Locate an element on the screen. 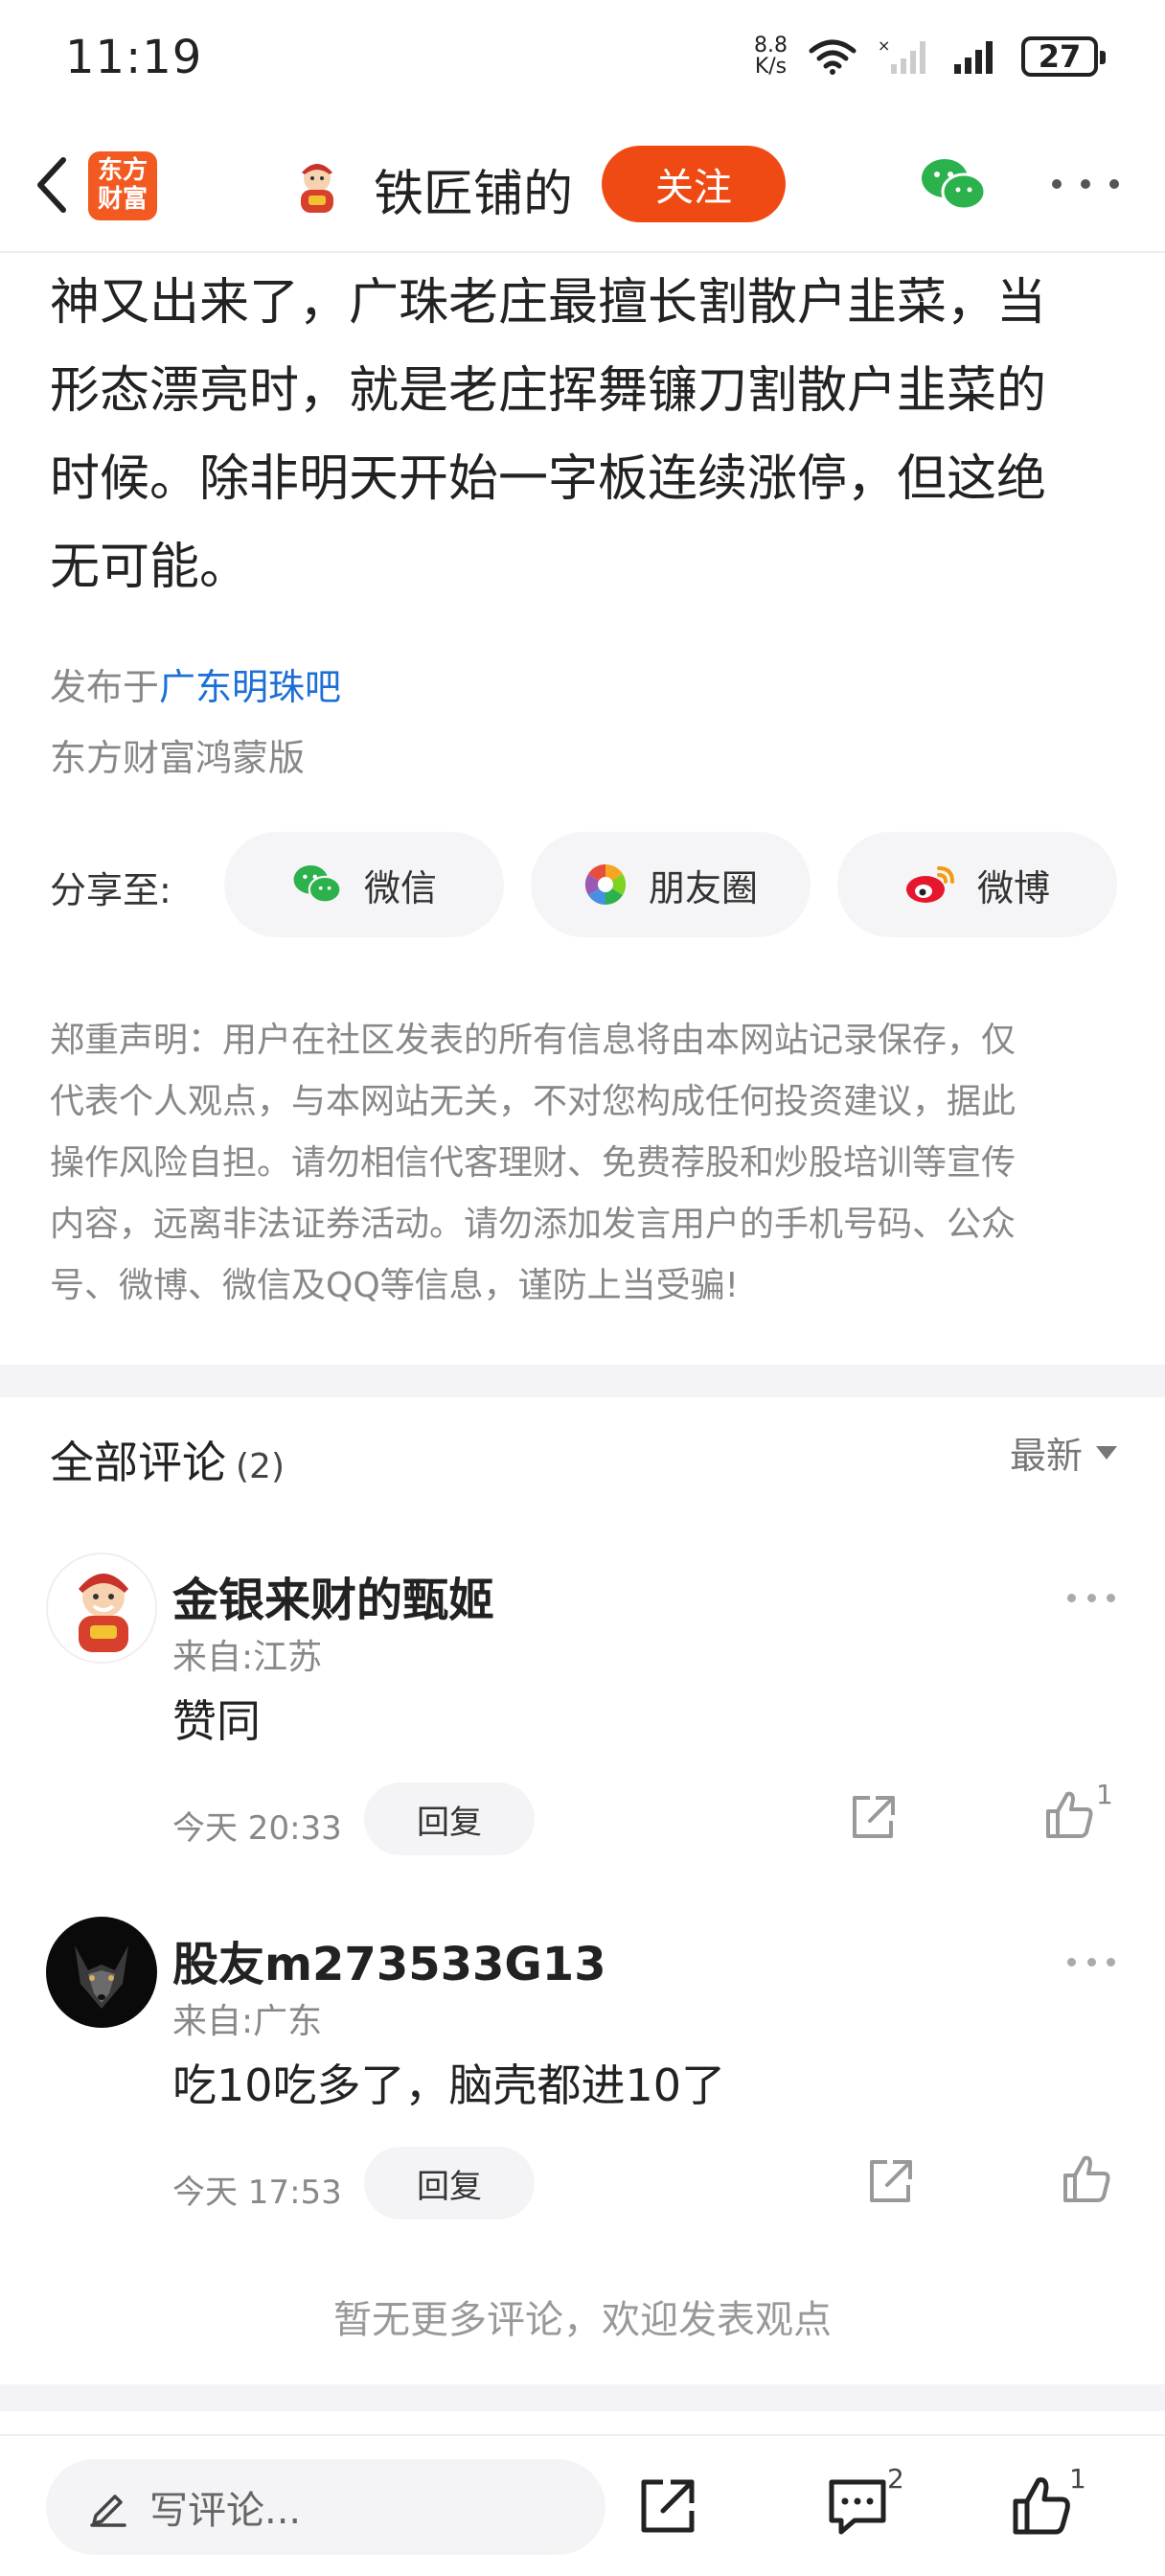 The height and width of the screenshot is (2576, 1165). network-speed: 8.8 K/s is located at coordinates (771, 56).